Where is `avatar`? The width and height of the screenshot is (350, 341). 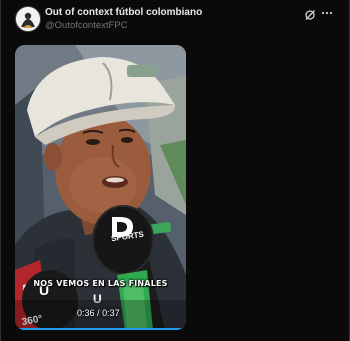
avatar is located at coordinates (28, 19).